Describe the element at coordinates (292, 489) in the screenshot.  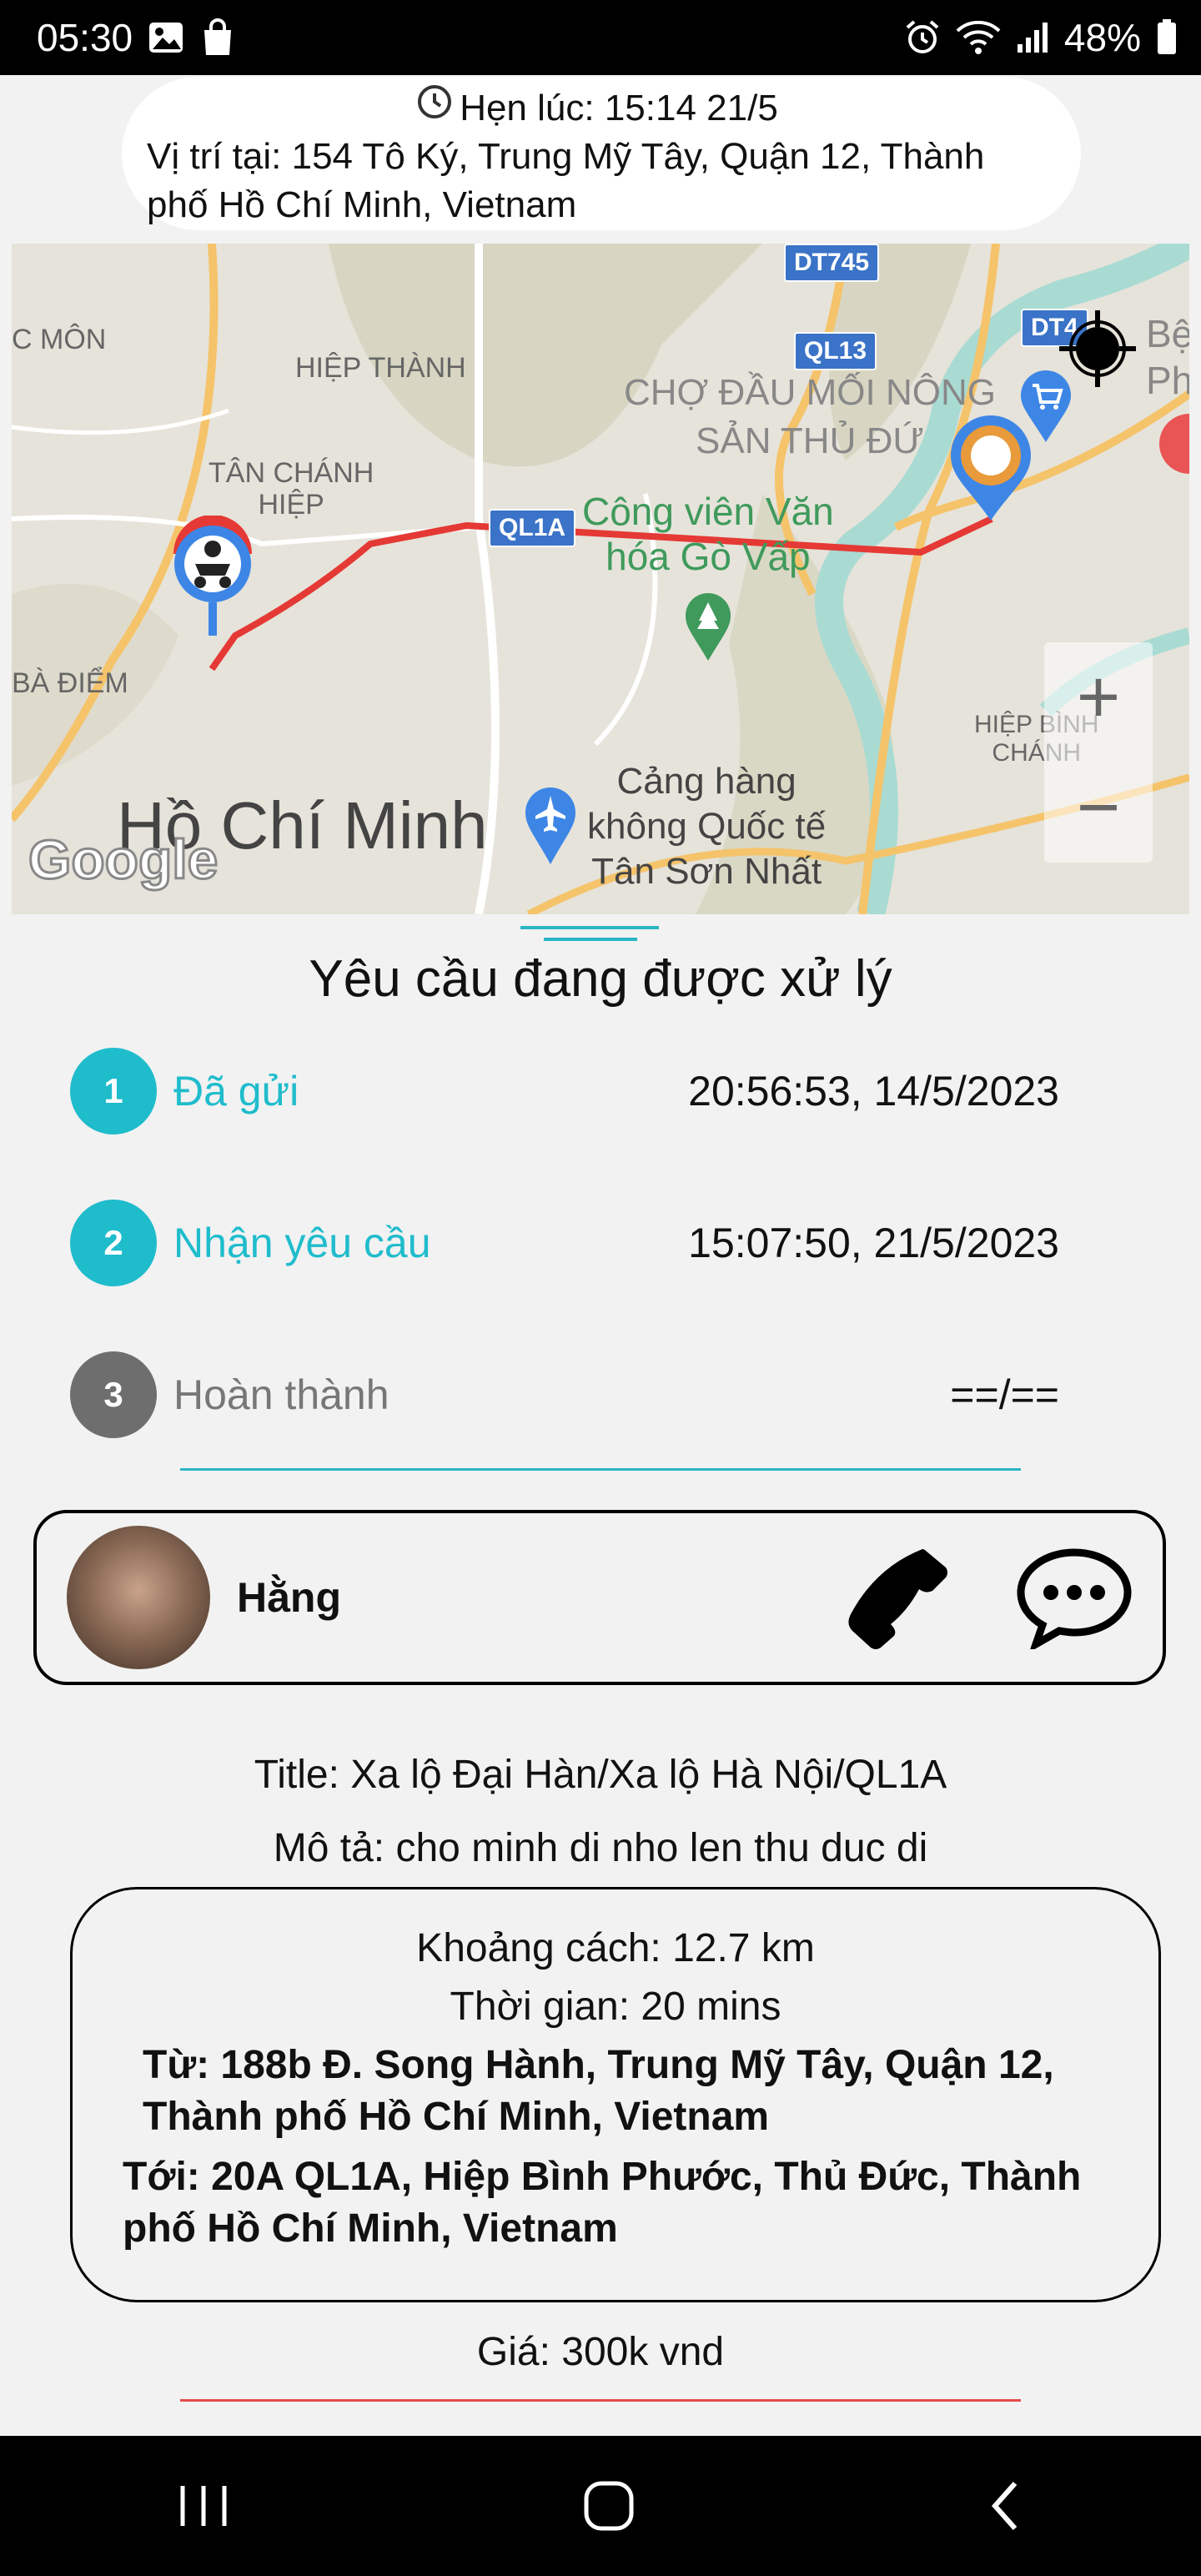
I see `map-label-tan-chanh: TÂN CHÁNH HIỆP` at that location.